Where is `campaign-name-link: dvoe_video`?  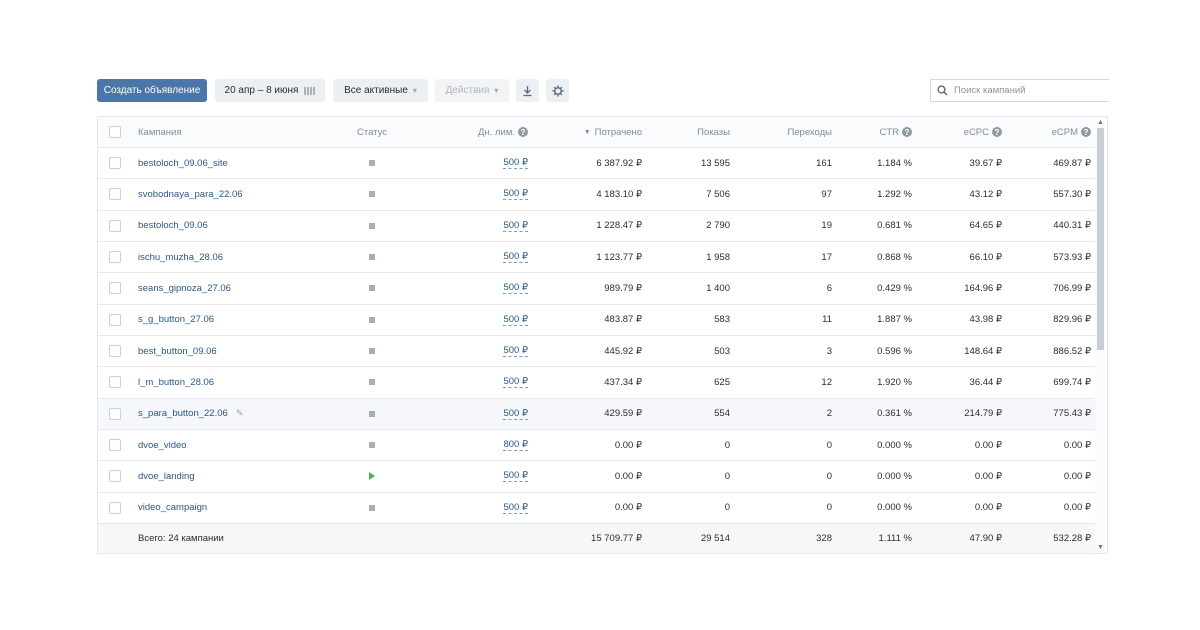
campaign-name-link: dvoe_video is located at coordinates (162, 445).